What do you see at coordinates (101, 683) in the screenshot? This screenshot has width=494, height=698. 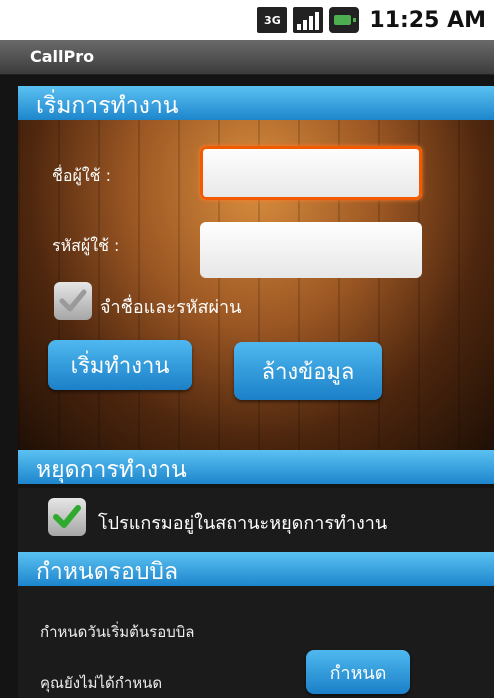 I see `billing-status-text: คุณยังไม่ได้กำหนด` at bounding box center [101, 683].